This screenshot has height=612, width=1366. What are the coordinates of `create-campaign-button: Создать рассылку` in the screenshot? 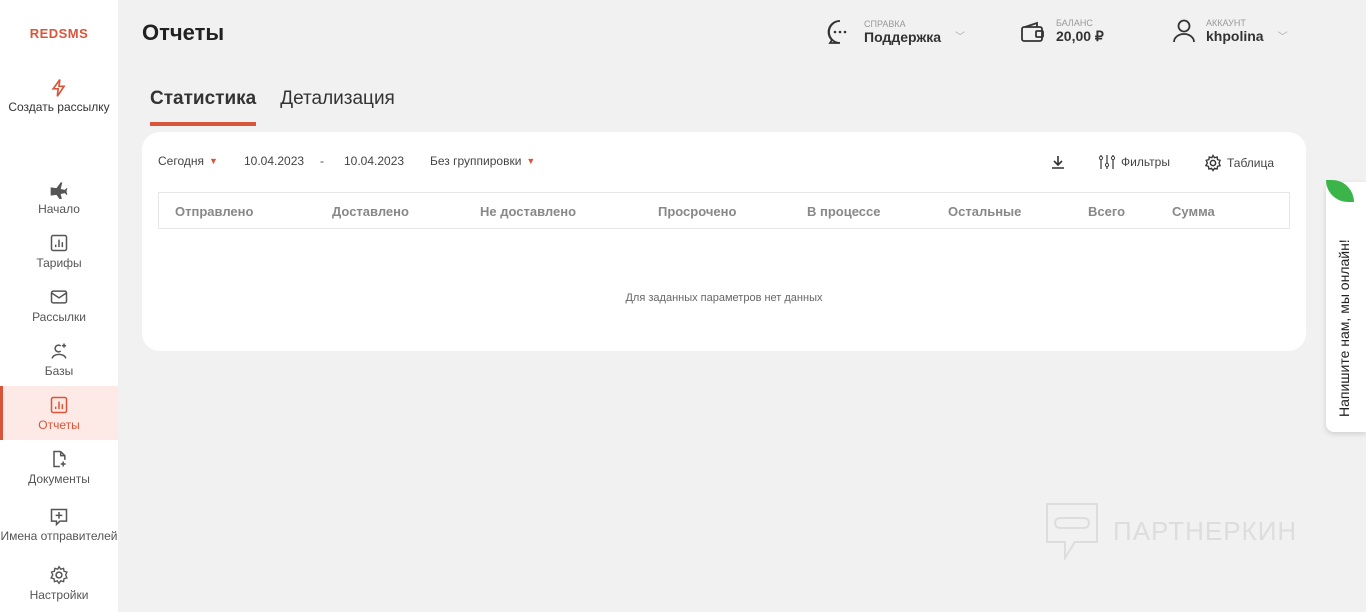 It's located at (59, 96).